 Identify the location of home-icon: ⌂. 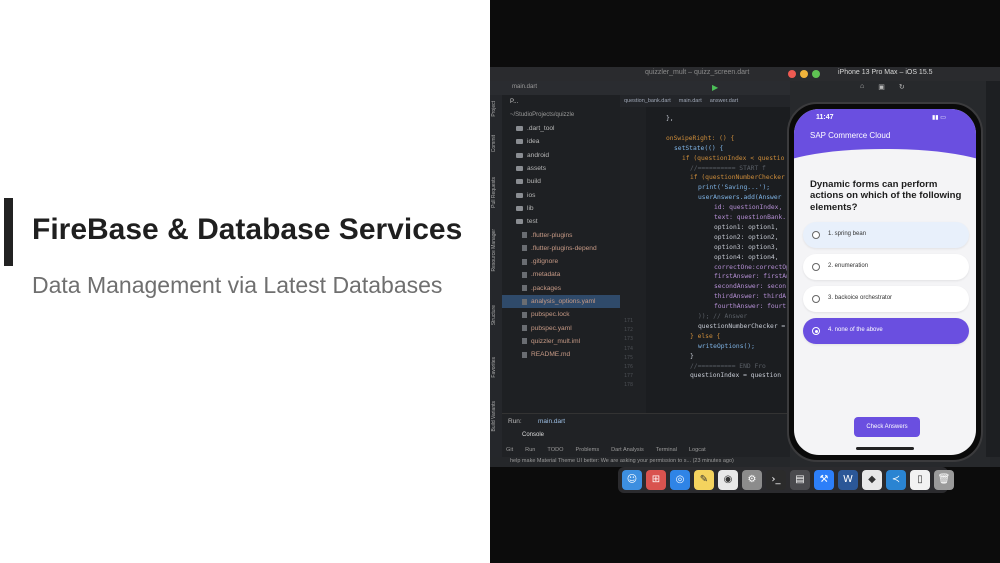
(862, 87).